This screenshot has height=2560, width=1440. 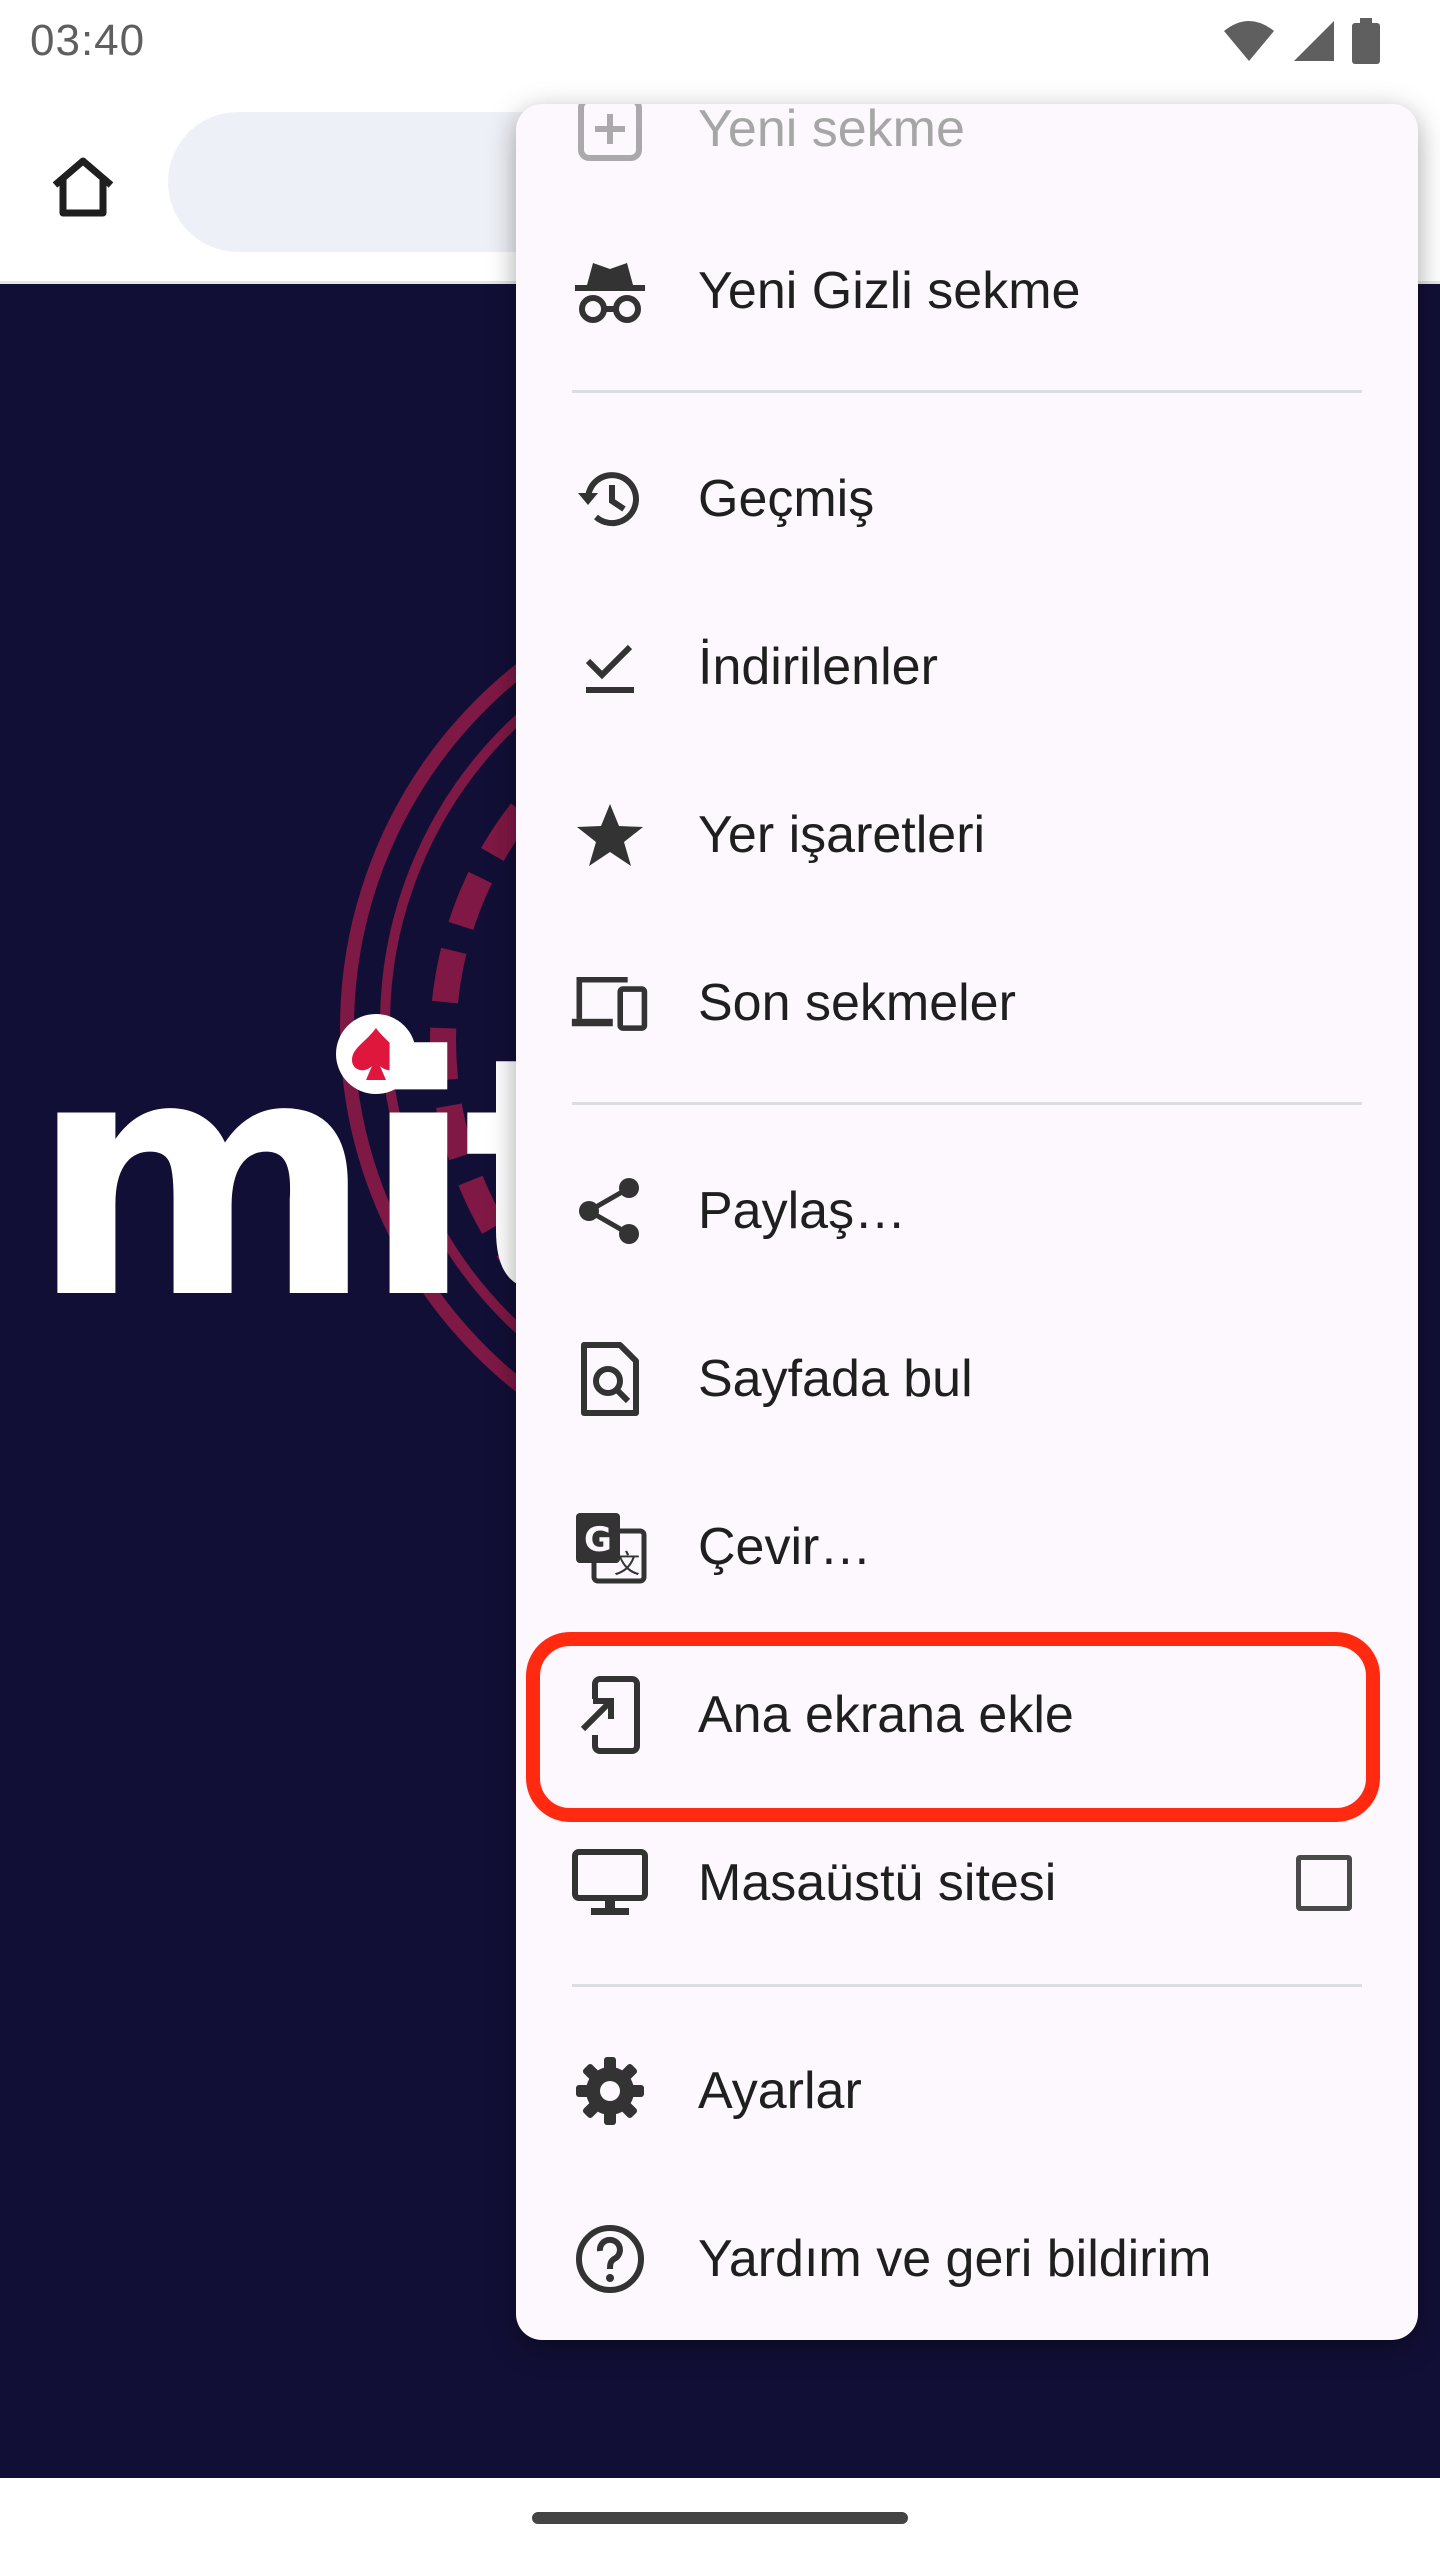 I want to click on menu-item-label: Yeni sekme, so click(x=831, y=131).